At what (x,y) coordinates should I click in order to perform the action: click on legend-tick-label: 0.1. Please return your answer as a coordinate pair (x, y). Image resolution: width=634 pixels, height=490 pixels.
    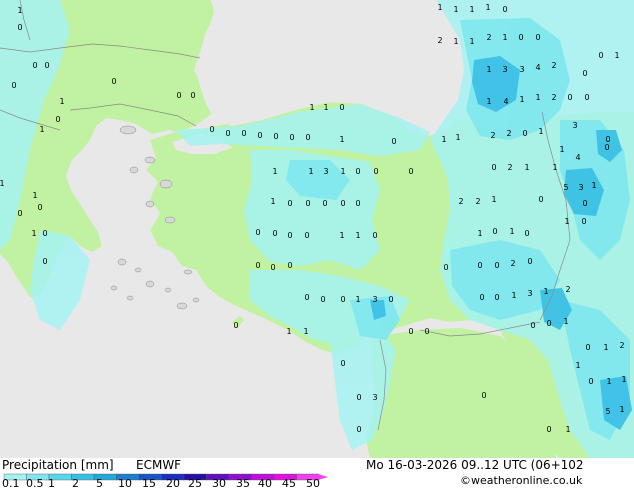
    Looking at the image, I should click on (11, 483).